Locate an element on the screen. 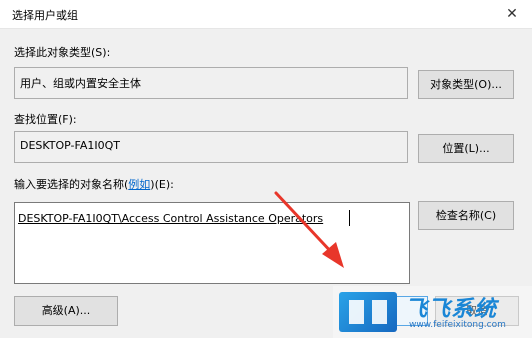  watermark-logo-icon is located at coordinates (368, 312).